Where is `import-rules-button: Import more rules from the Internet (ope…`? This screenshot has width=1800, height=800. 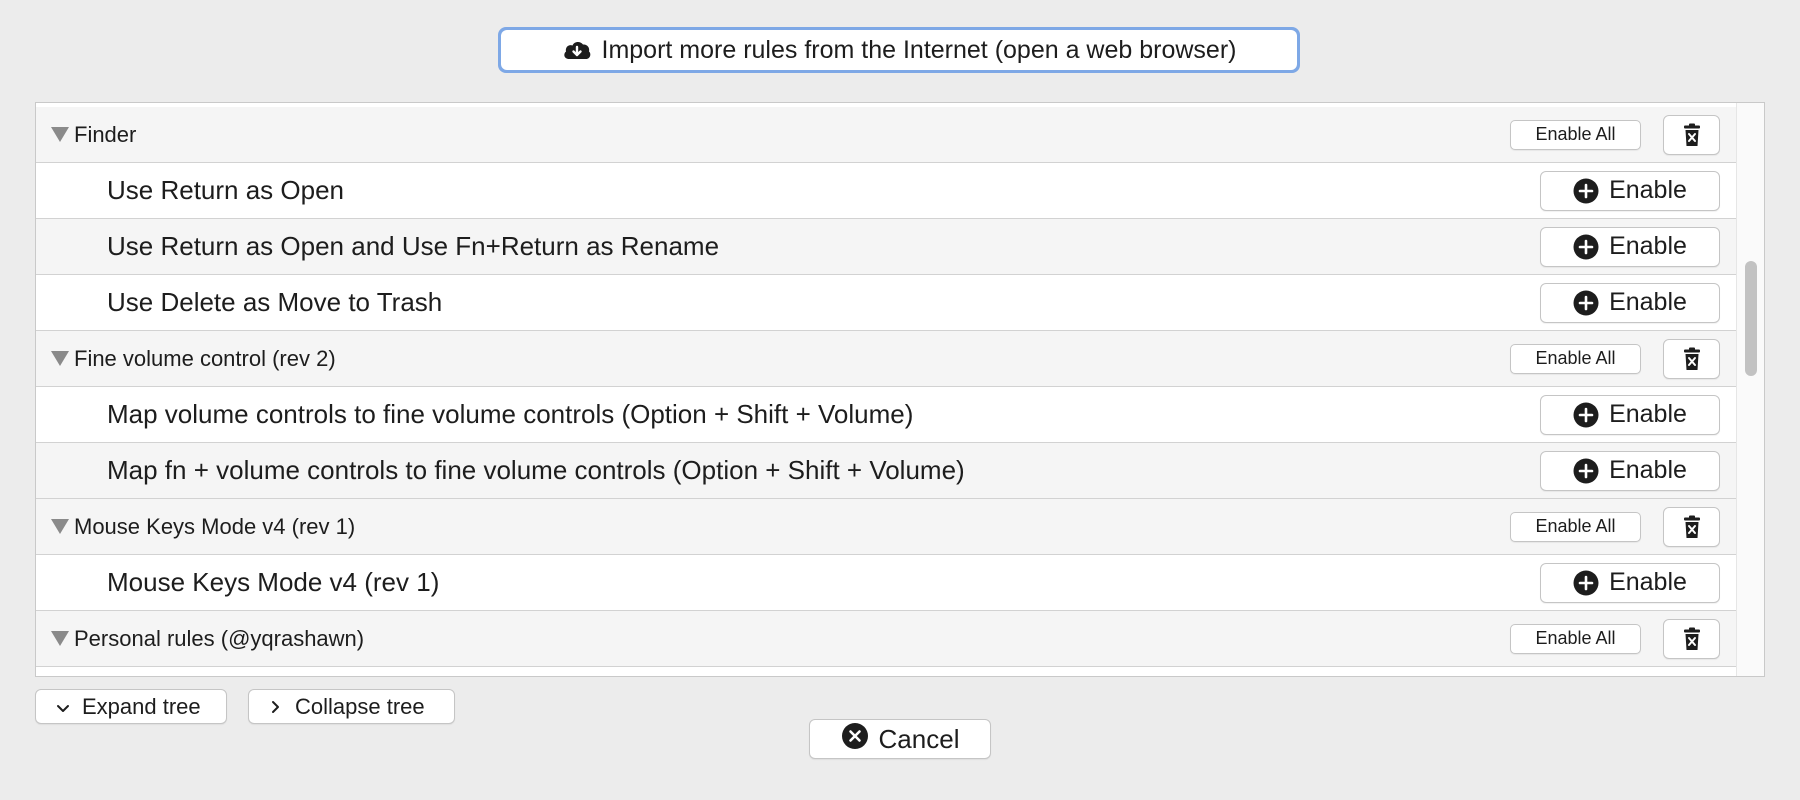 import-rules-button: Import more rules from the Internet (ope… is located at coordinates (899, 50).